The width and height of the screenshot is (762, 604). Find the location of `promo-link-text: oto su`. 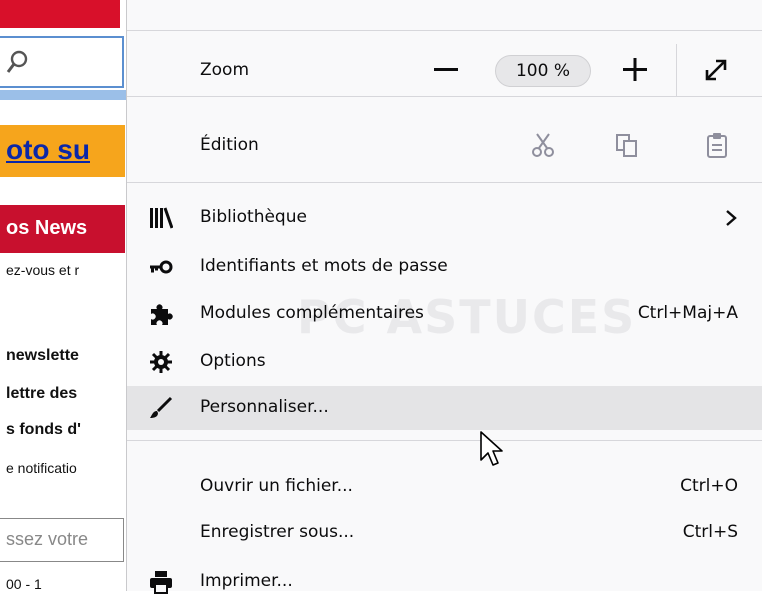

promo-link-text: oto su is located at coordinates (48, 150).